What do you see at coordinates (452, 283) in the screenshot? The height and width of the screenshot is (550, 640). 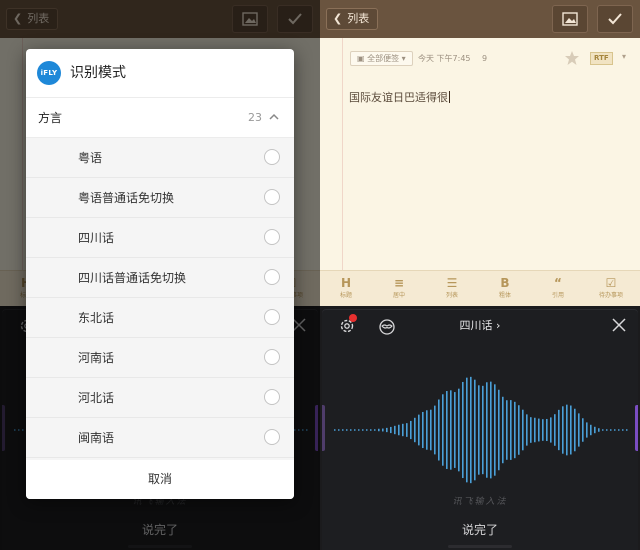 I see `format-icon: ☰` at bounding box center [452, 283].